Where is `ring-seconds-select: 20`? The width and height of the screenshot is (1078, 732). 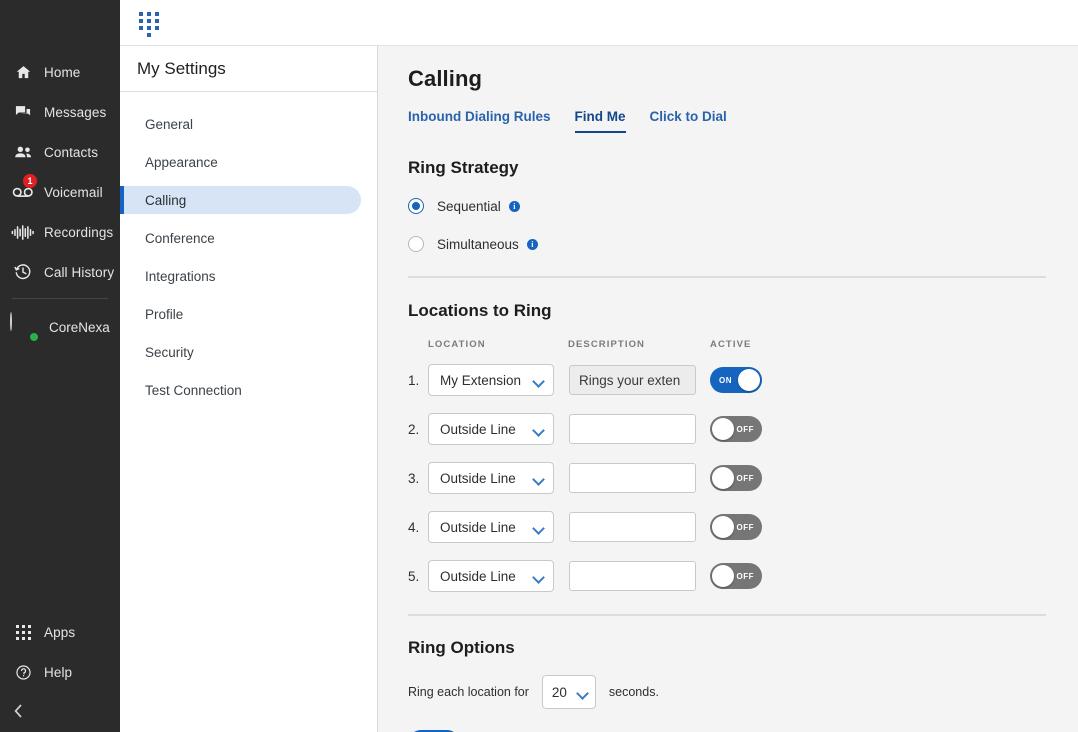 ring-seconds-select: 20 is located at coordinates (568, 692).